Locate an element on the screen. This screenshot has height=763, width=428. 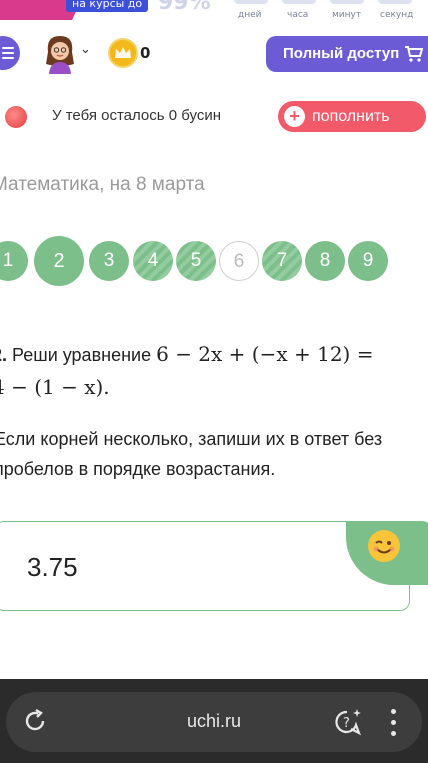
ai-assistant-icon: ? is located at coordinates (349, 722).